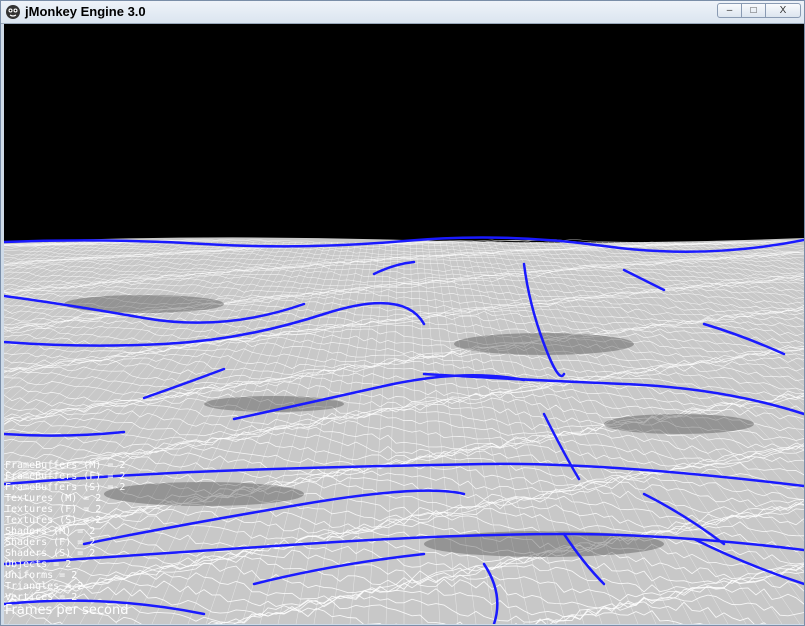 This screenshot has width=805, height=626. I want to click on close-button: X, so click(783, 10).